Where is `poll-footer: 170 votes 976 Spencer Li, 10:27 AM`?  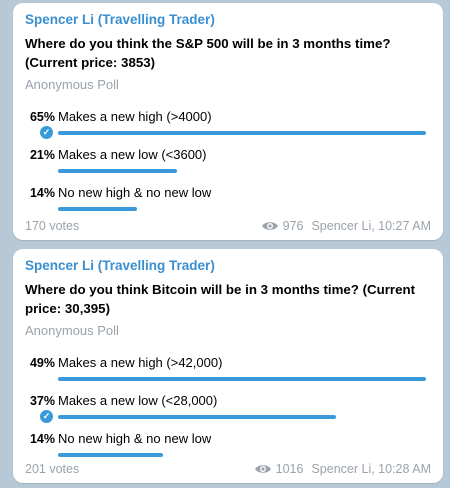 poll-footer: 170 votes 976 Spencer Li, 10:27 AM is located at coordinates (228, 226).